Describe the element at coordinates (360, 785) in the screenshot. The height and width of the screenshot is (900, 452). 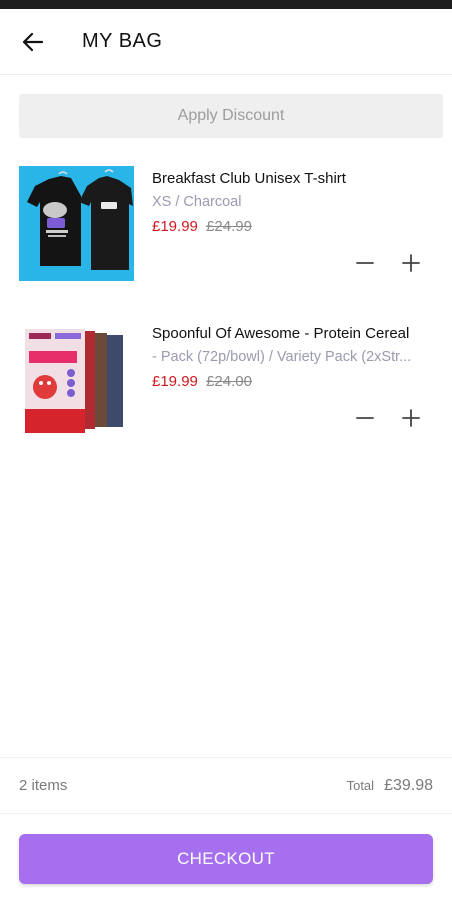
I see `total-label: Total` at that location.